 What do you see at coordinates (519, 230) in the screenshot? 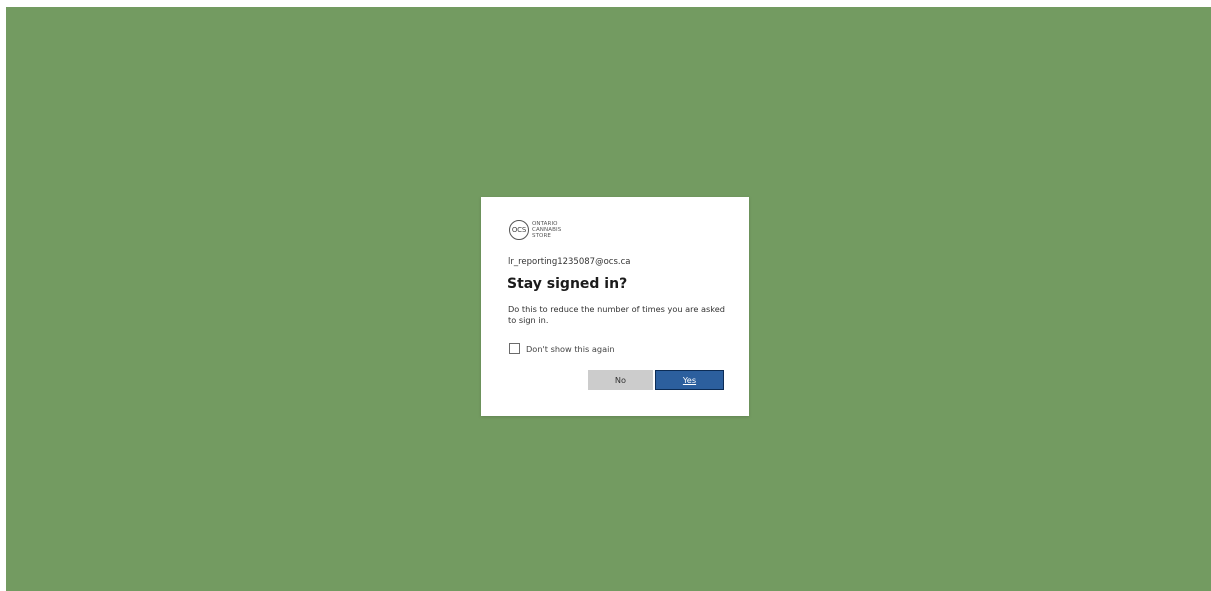
I see `logo-circle: OCS` at bounding box center [519, 230].